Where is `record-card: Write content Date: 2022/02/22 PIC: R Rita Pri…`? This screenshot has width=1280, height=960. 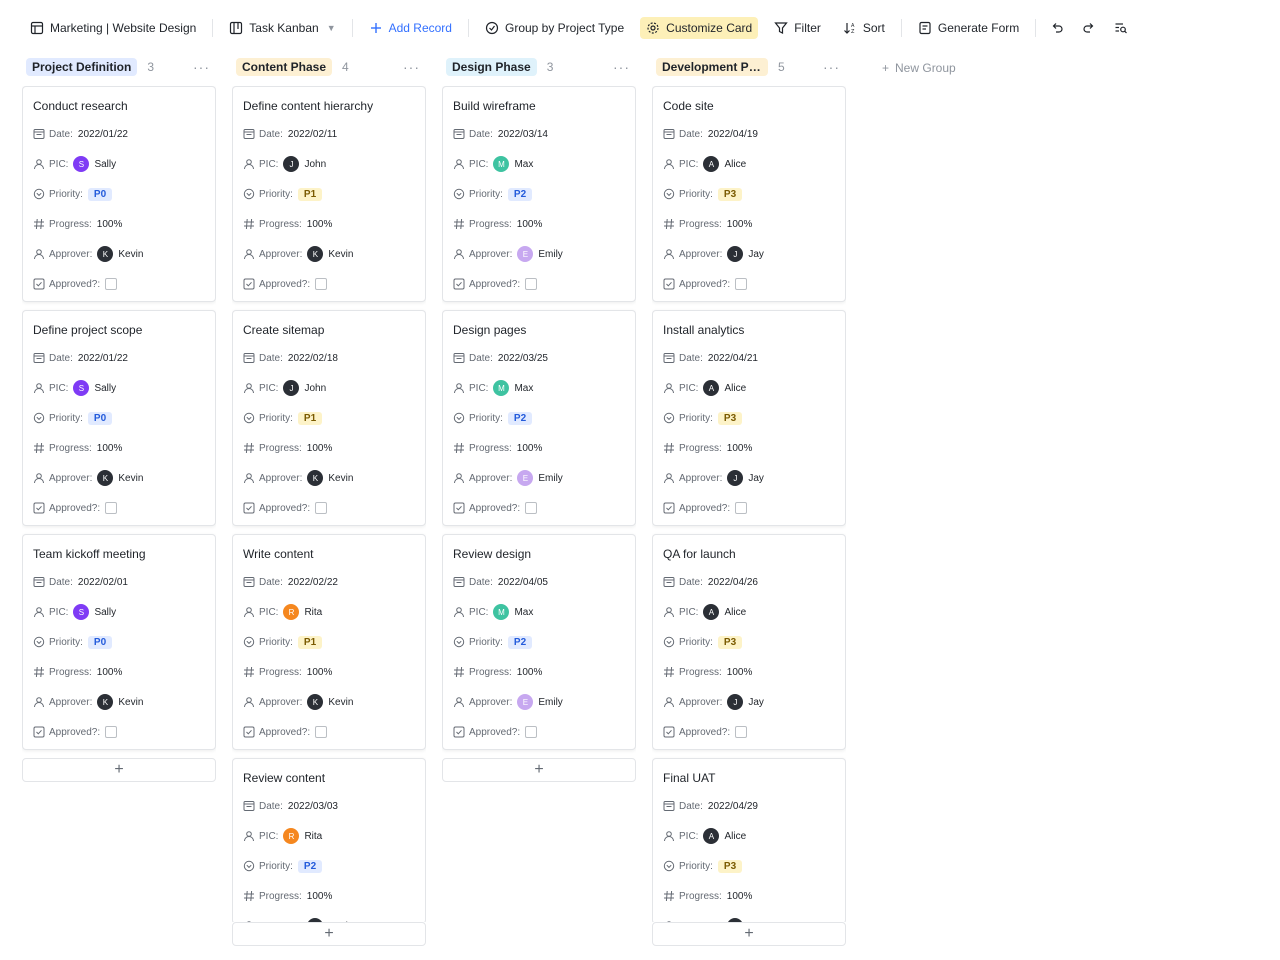 record-card: Write content Date: 2022/02/22 PIC: R Rita Pri… is located at coordinates (329, 642).